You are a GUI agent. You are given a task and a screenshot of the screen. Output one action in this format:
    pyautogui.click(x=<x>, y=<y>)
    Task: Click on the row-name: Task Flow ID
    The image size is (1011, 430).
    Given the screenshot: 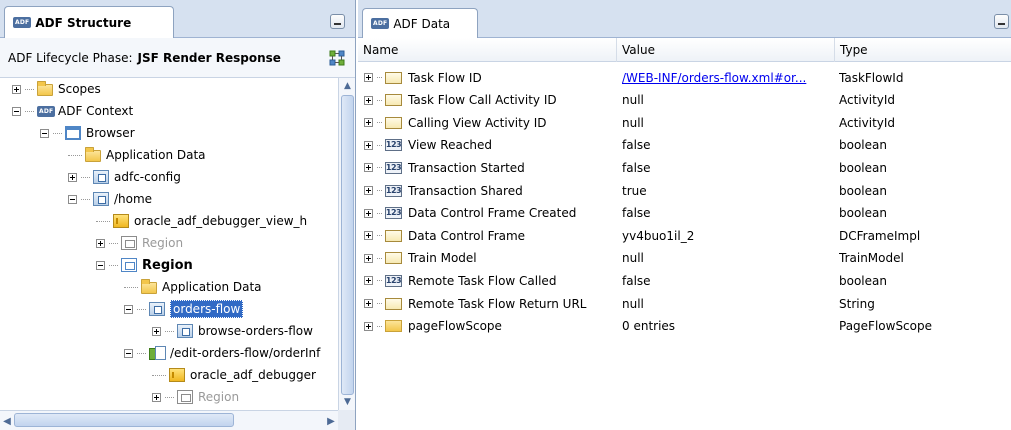 What is the action you would take?
    pyautogui.click(x=445, y=77)
    